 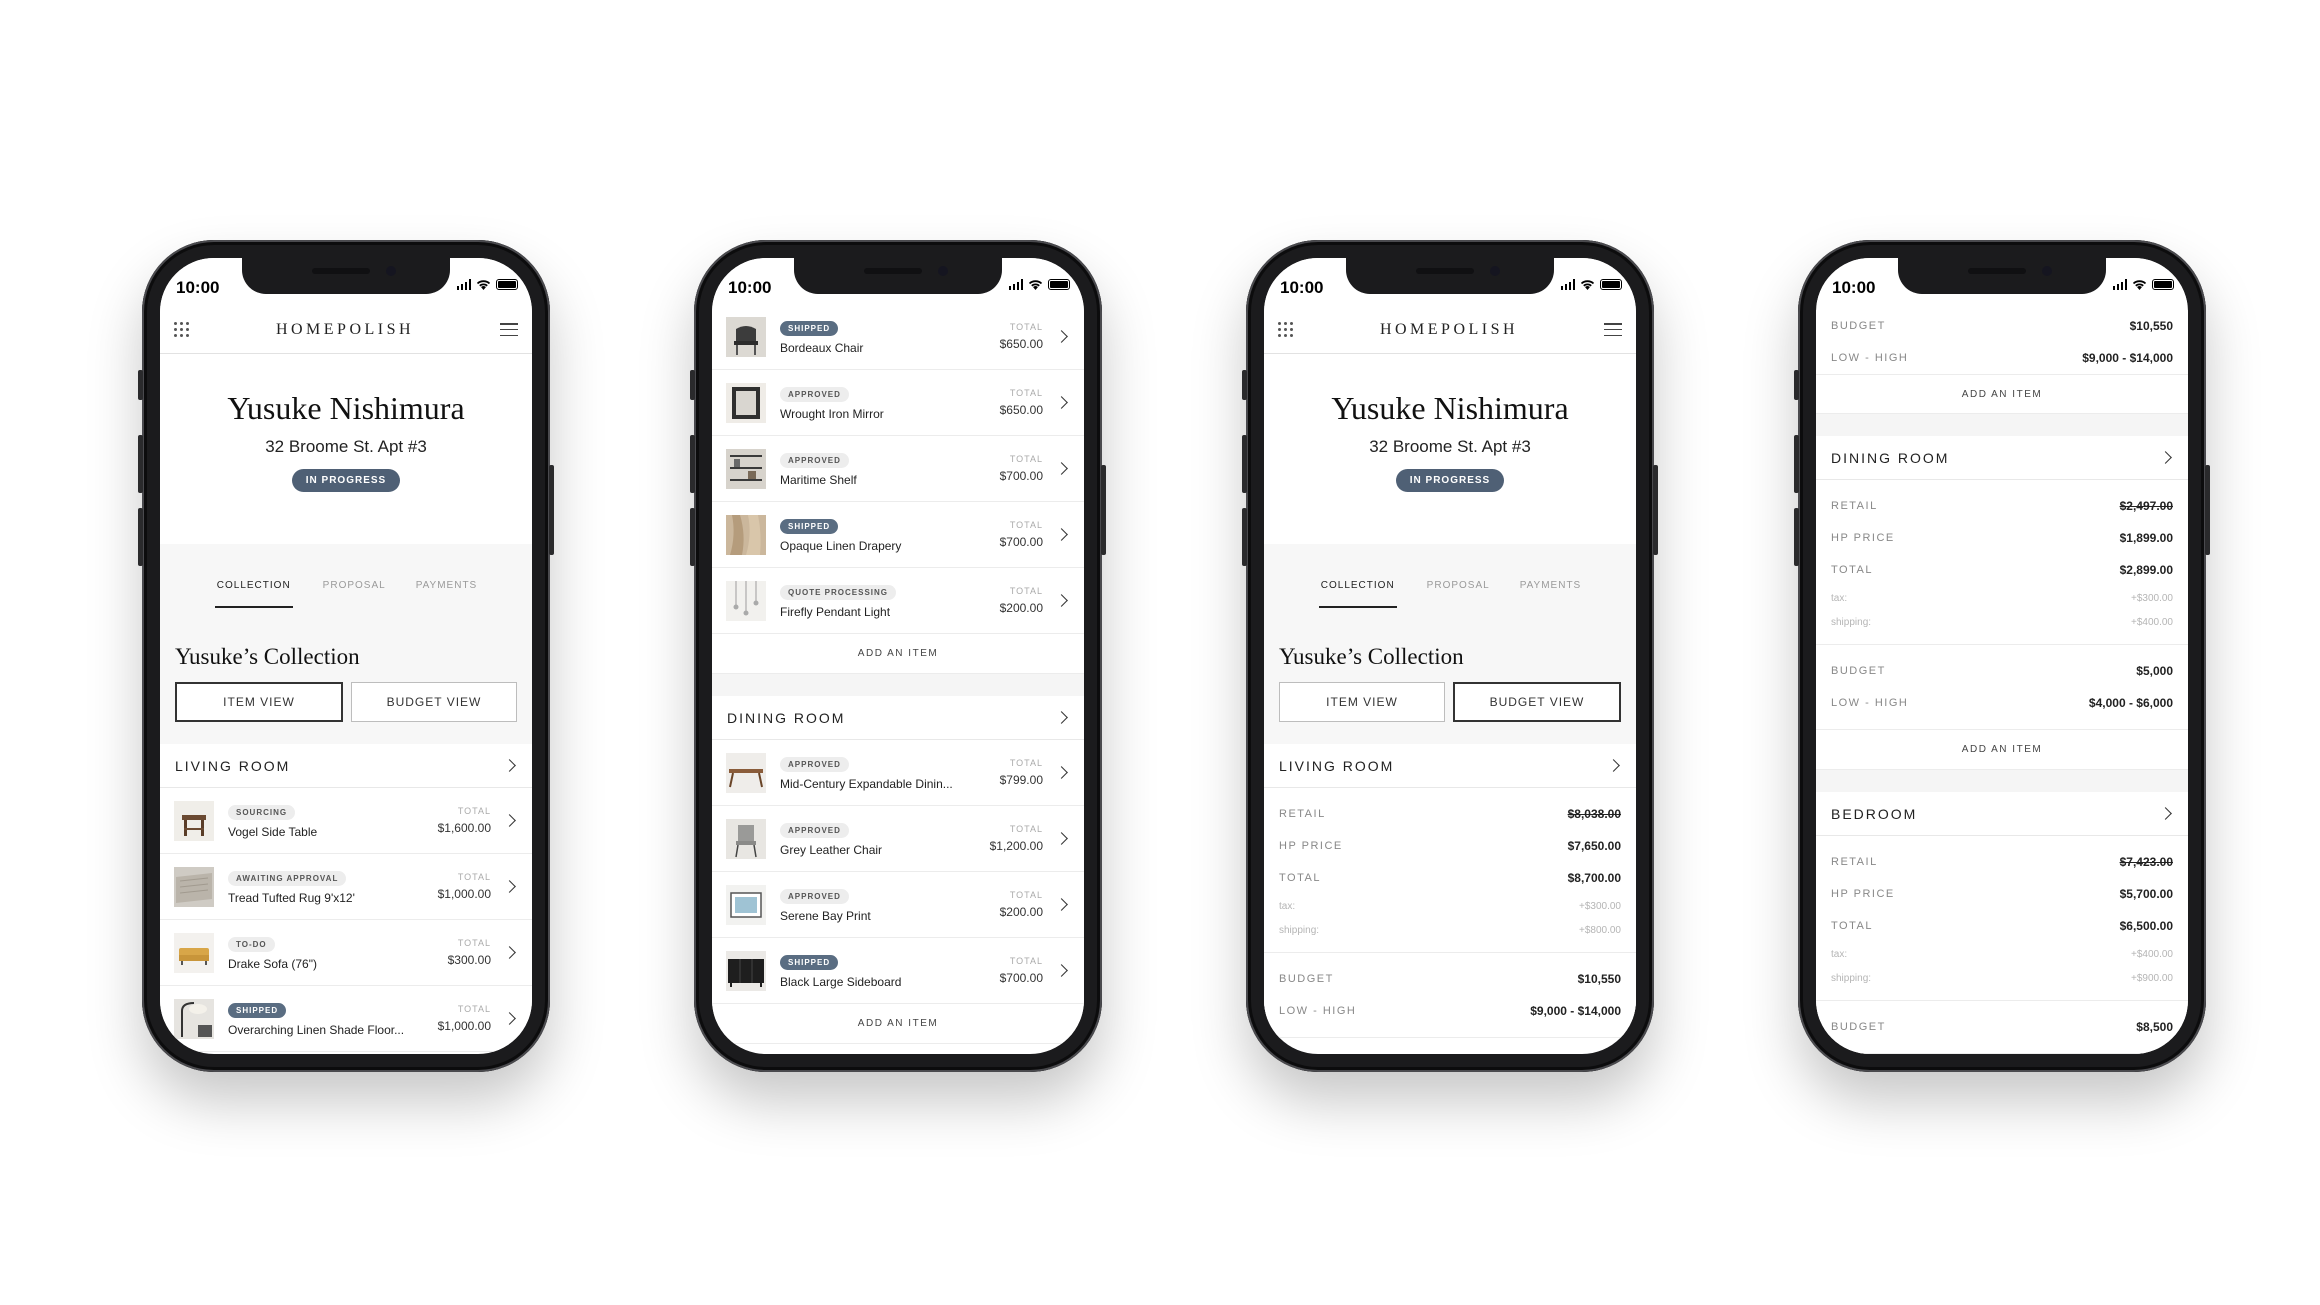 I want to click on status-badge: APPROVED, so click(x=814, y=896).